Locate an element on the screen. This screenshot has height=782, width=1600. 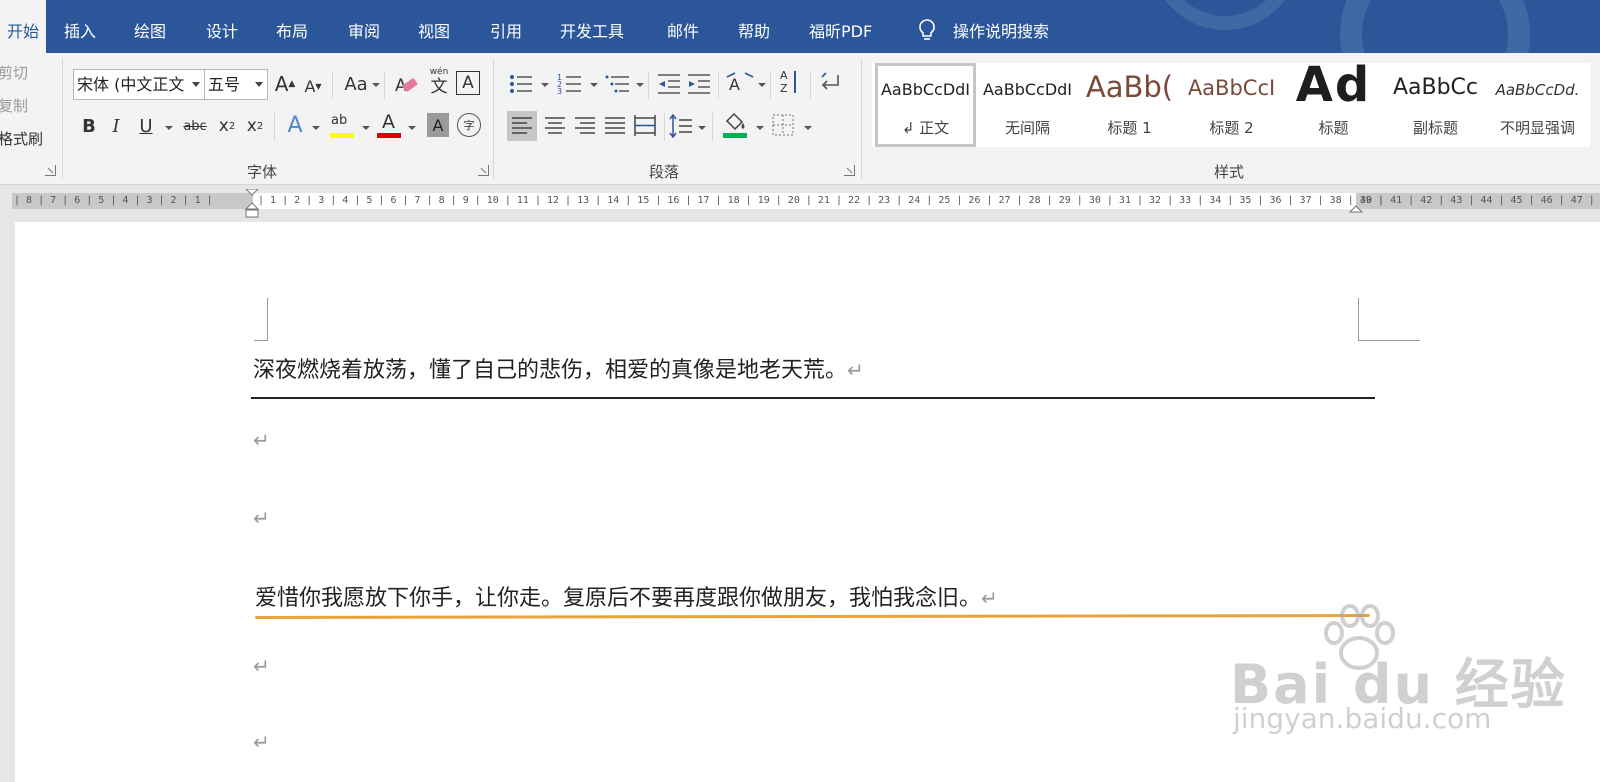
tab-review: 审阅 is located at coordinates (364, 26).